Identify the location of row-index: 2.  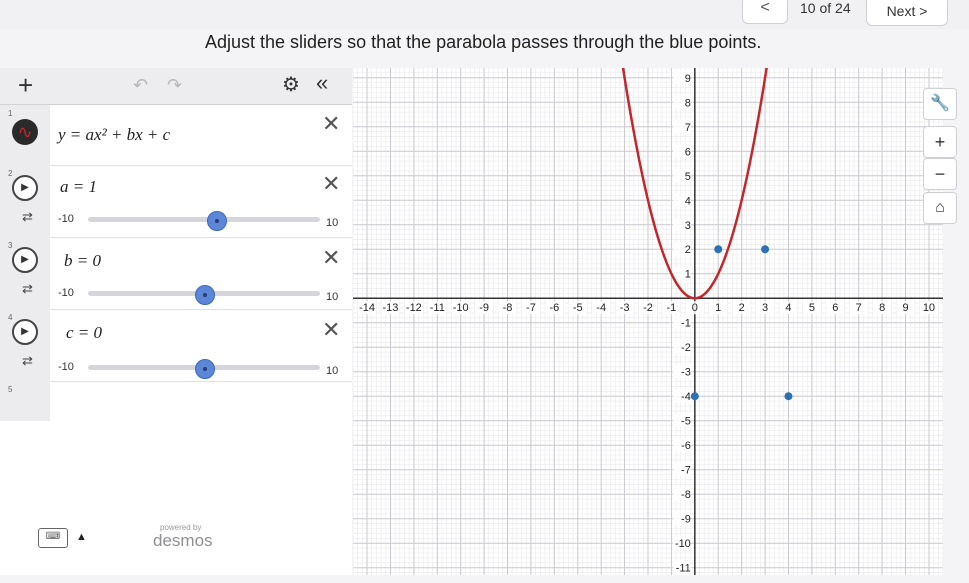
(10, 173).